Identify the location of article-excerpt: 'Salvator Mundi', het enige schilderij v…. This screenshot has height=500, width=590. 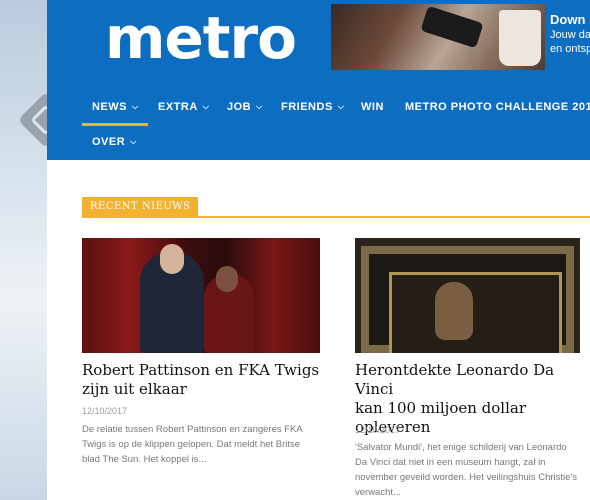
(466, 470).